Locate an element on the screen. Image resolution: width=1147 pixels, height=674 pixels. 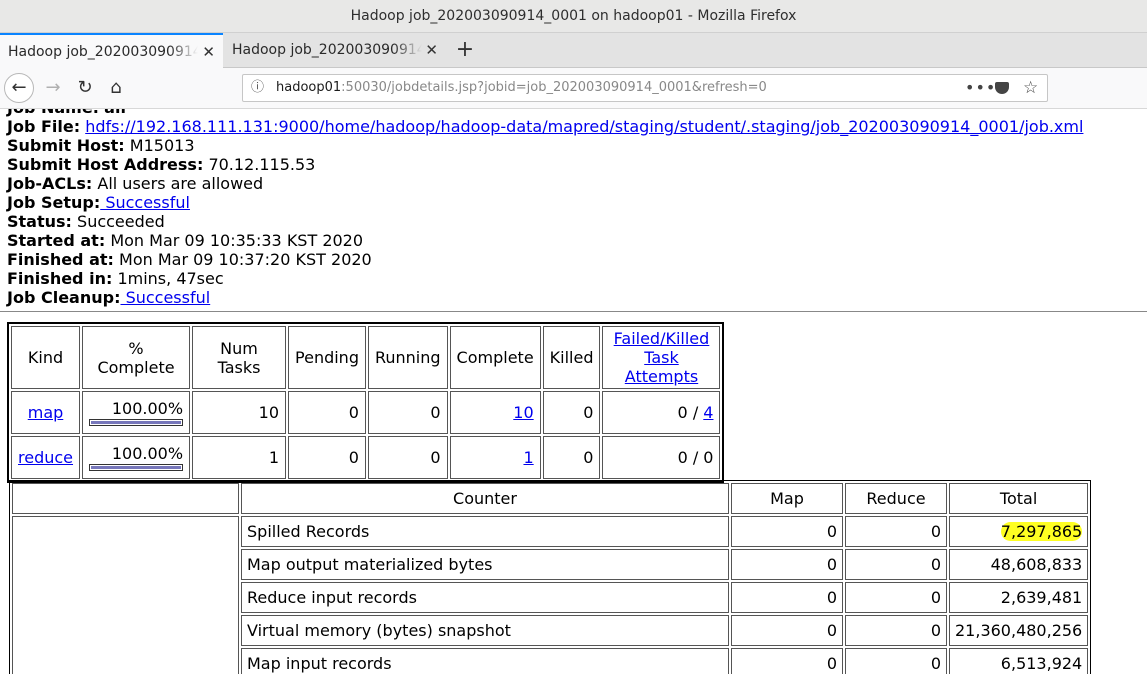
started-line: Started at: Mon Mar 09 10:35:33 KST 2020 is located at coordinates (185, 240).